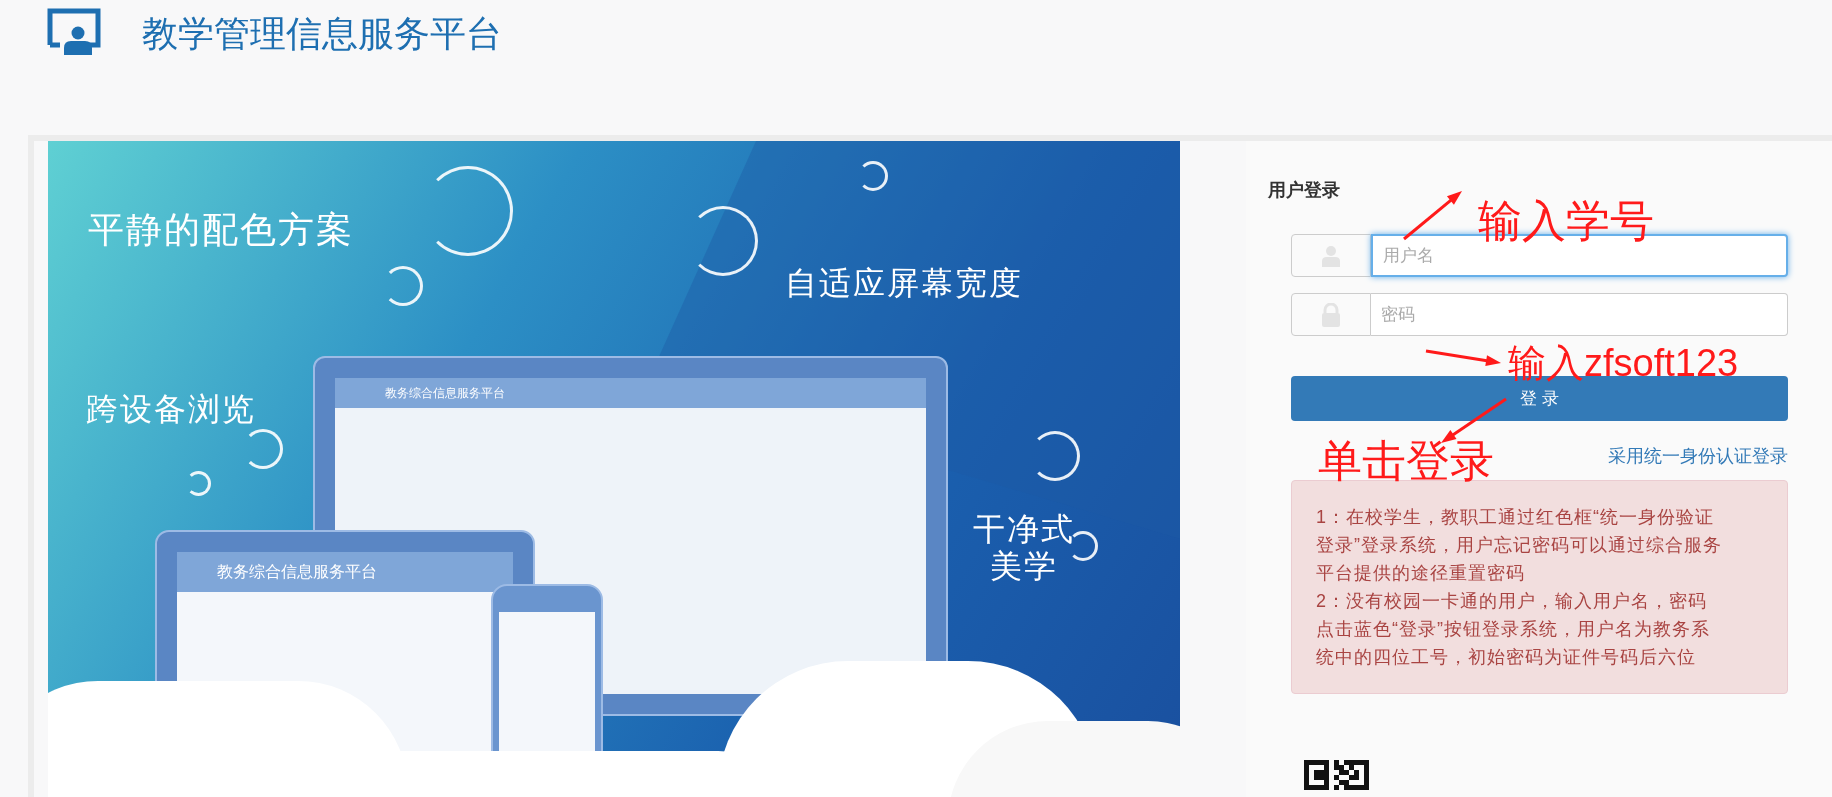 This screenshot has width=1832, height=797. Describe the element at coordinates (1304, 190) in the screenshot. I see `login-title: 用户登录` at that location.